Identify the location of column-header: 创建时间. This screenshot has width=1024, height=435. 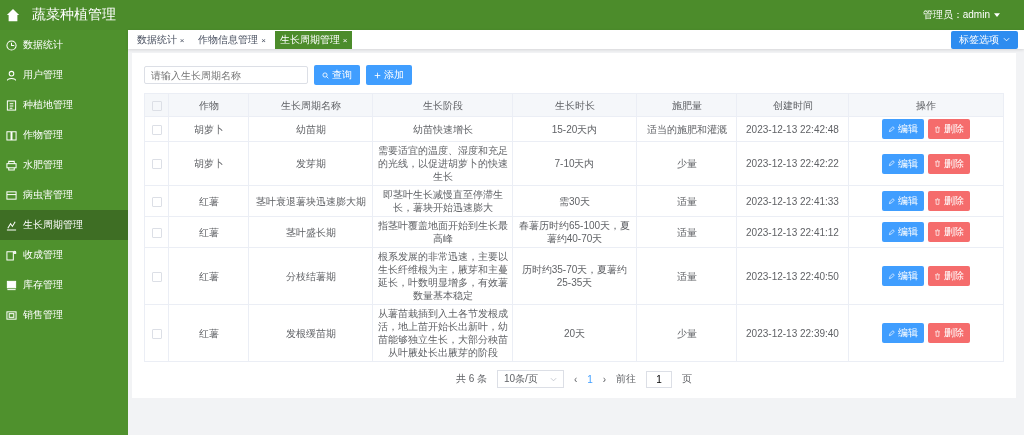
(792, 105).